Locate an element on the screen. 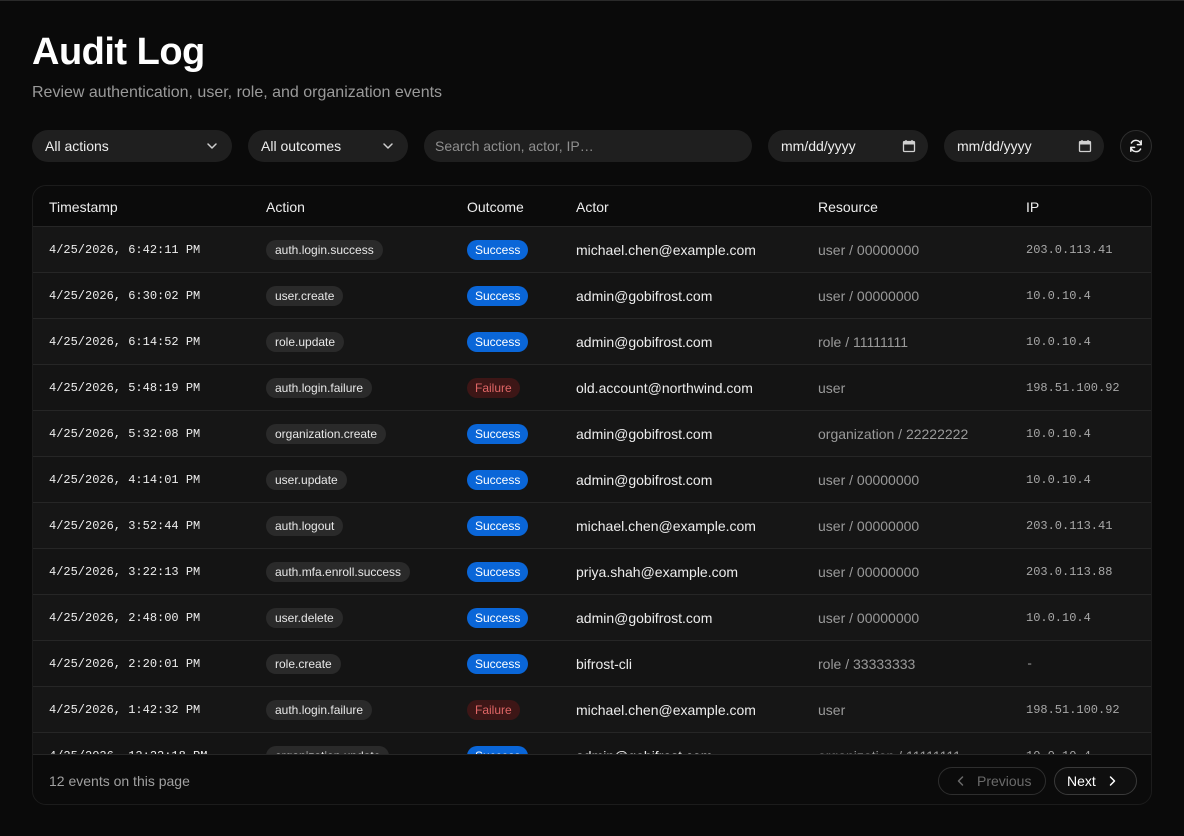 The height and width of the screenshot is (836, 1184). resource-cell: user is located at coordinates (831, 709).